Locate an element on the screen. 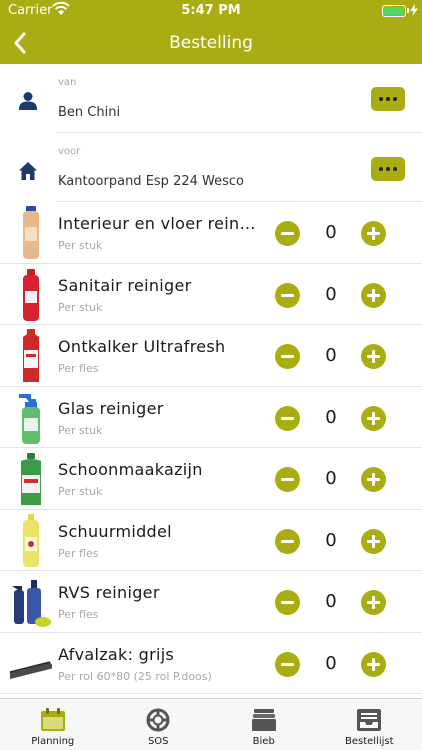 The width and height of the screenshot is (422, 750). clock-label: 5:47 PM is located at coordinates (211, 10).